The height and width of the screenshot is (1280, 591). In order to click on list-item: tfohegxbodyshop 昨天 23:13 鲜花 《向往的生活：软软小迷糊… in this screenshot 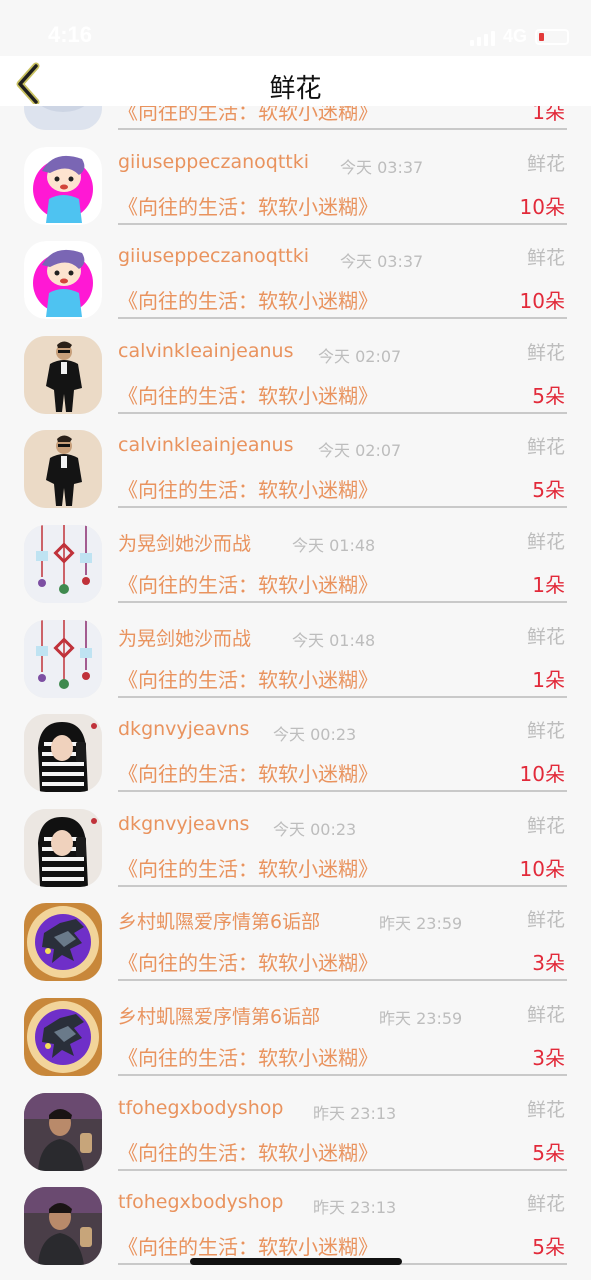, I will do `click(295, 1134)`.